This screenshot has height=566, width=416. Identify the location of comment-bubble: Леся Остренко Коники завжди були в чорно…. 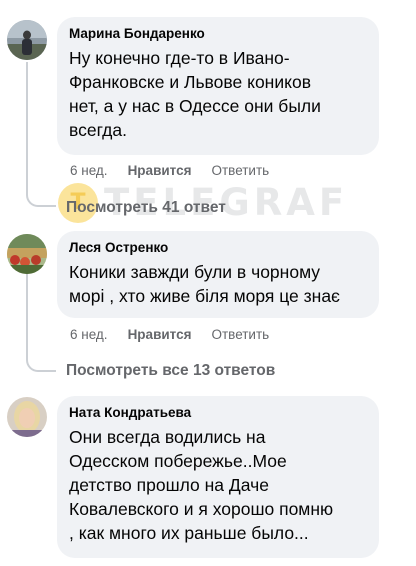
(218, 274).